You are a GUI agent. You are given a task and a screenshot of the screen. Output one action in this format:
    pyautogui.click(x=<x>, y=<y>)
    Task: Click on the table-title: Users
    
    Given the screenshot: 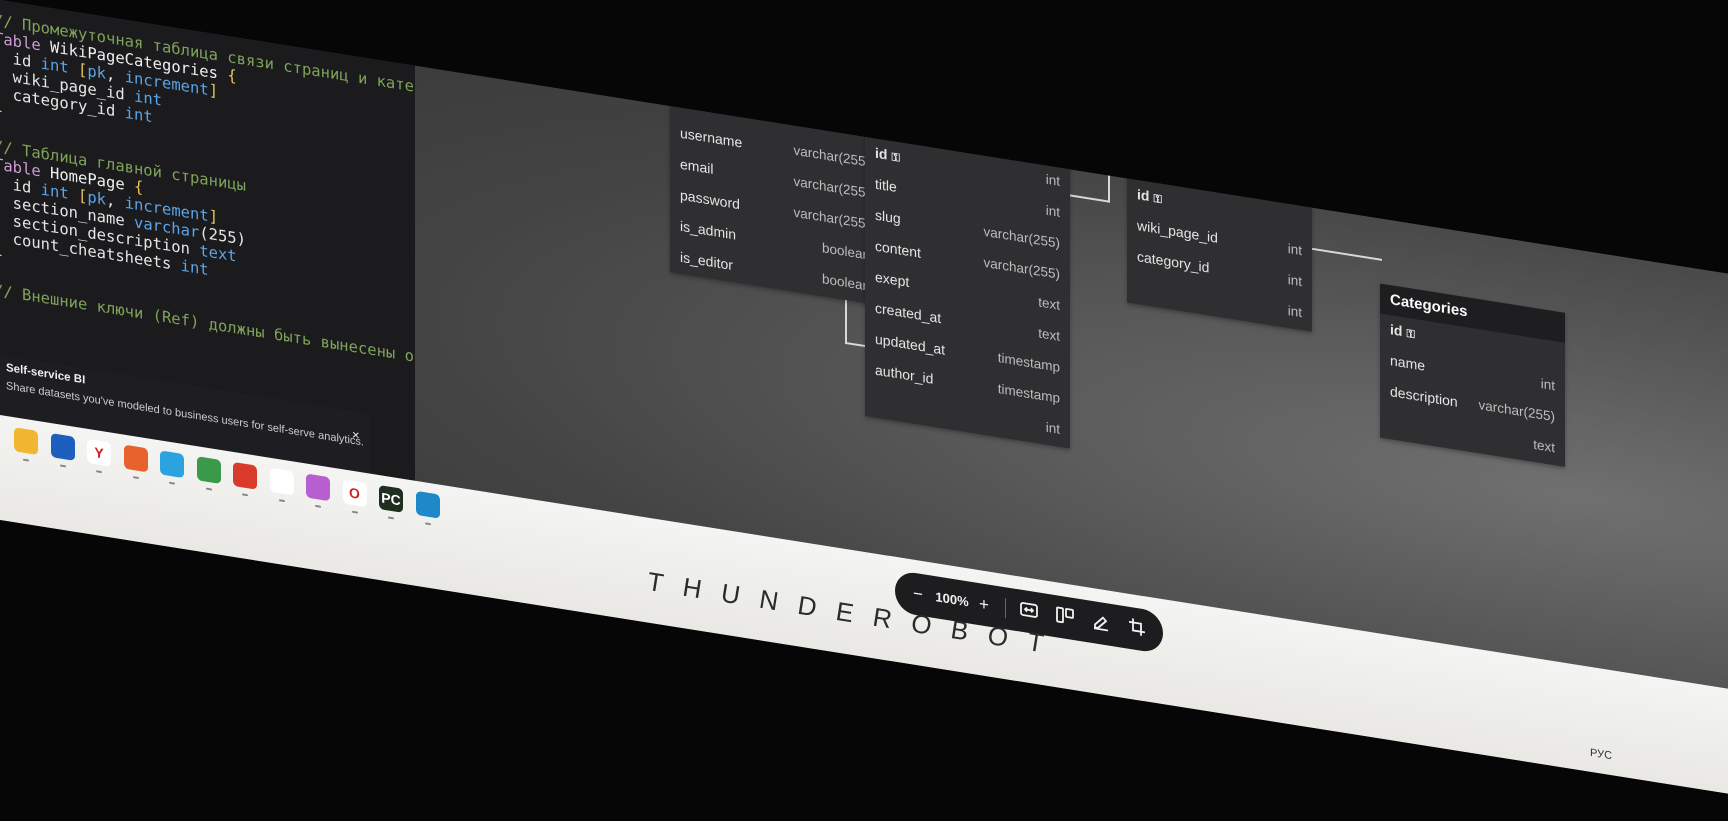 What is the action you would take?
    pyautogui.click(x=775, y=88)
    